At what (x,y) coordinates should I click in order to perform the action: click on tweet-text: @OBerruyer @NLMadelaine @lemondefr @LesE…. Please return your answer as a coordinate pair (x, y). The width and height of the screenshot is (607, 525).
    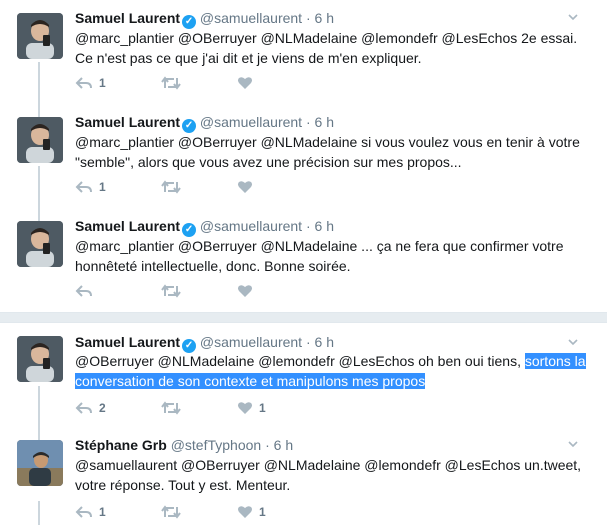
    Looking at the image, I should click on (335, 371).